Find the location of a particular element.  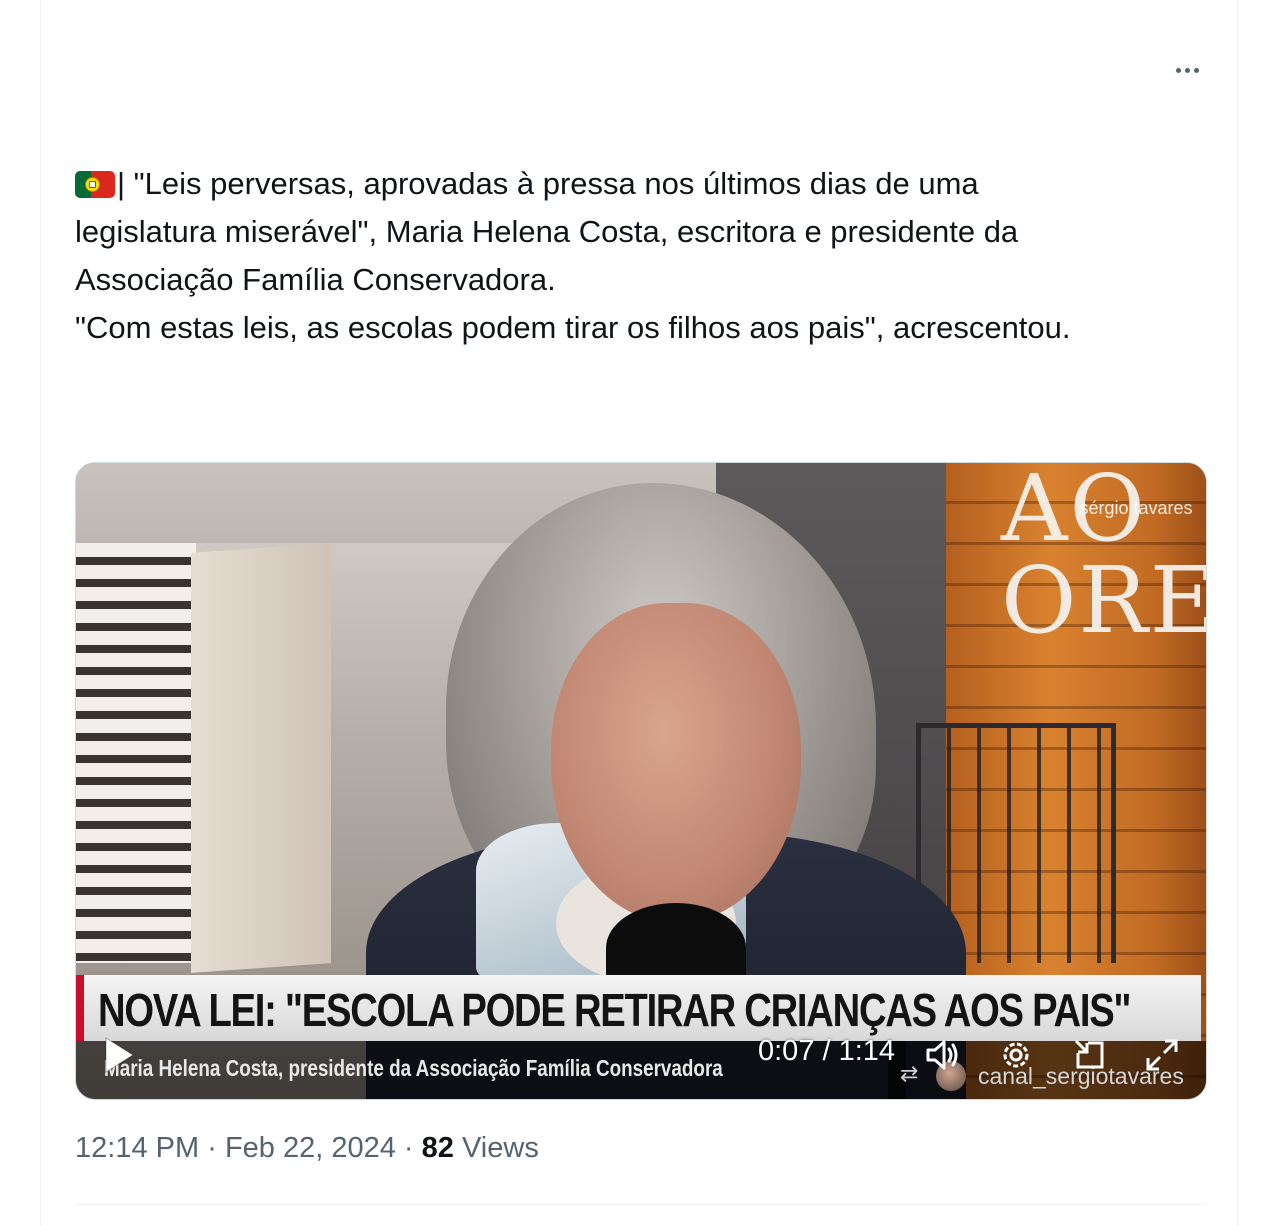

gear-icon is located at coordinates (1016, 1055).